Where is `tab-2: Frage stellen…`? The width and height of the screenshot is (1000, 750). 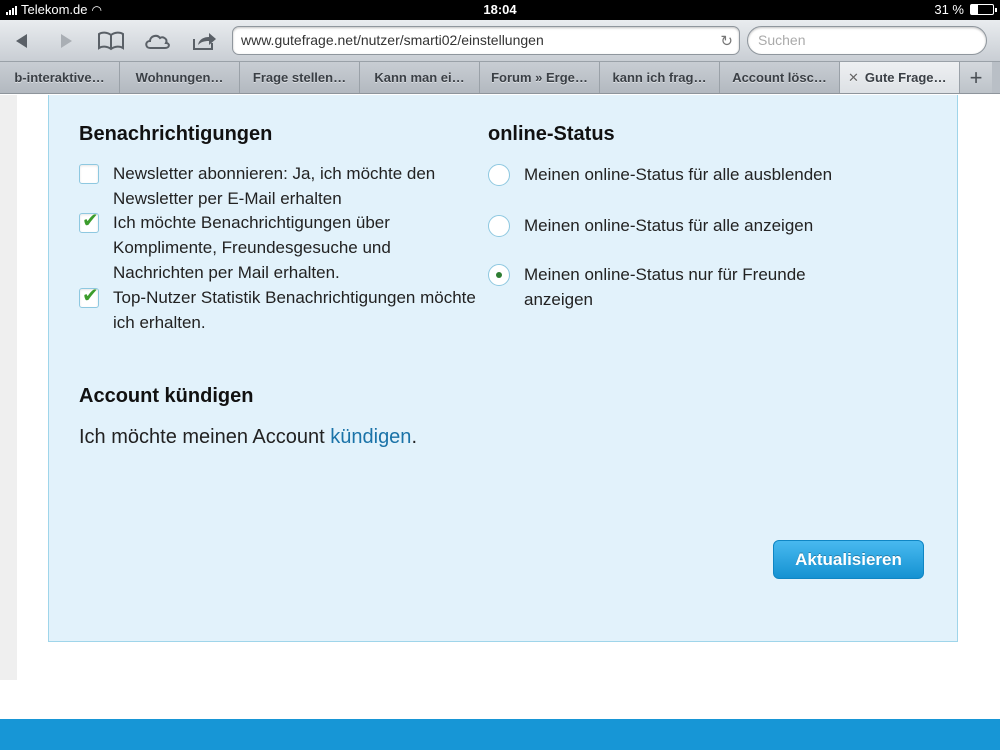 tab-2: Frage stellen… is located at coordinates (300, 77).